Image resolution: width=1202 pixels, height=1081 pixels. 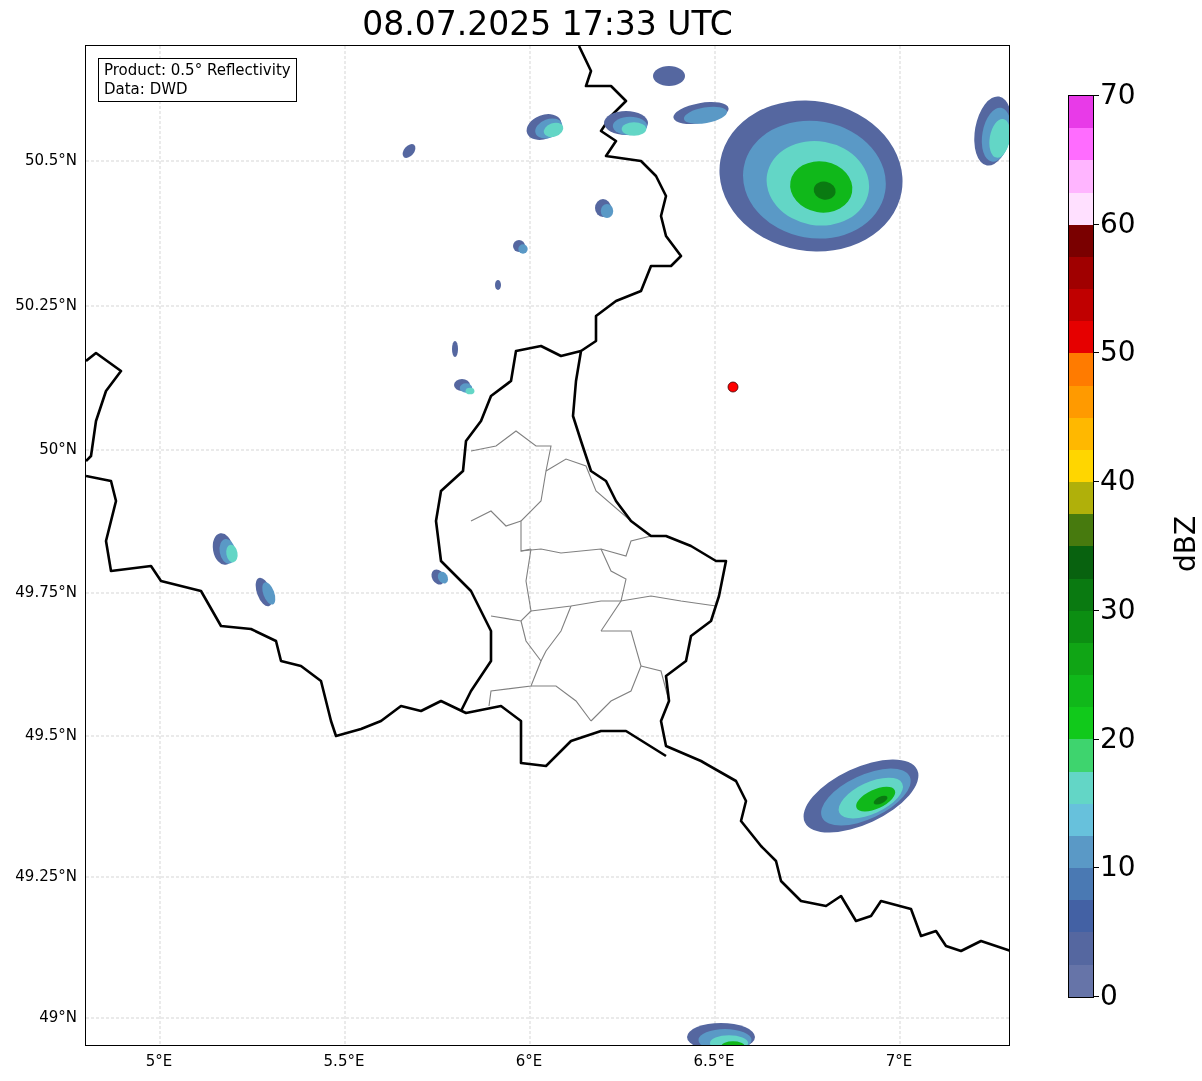 I want to click on colorbar-tick-label: 0, so click(x=1109, y=996).